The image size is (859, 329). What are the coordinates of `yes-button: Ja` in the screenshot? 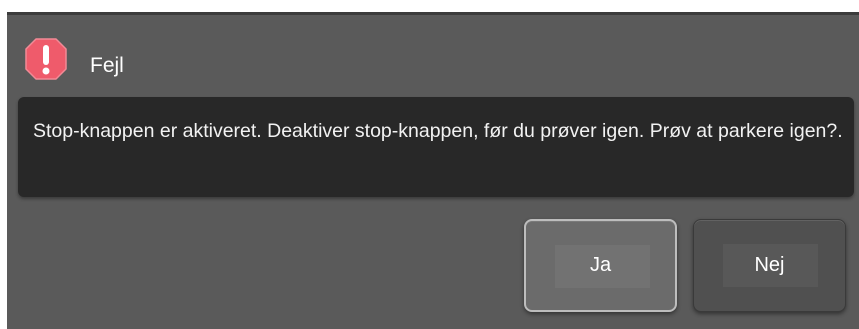 It's located at (600, 265).